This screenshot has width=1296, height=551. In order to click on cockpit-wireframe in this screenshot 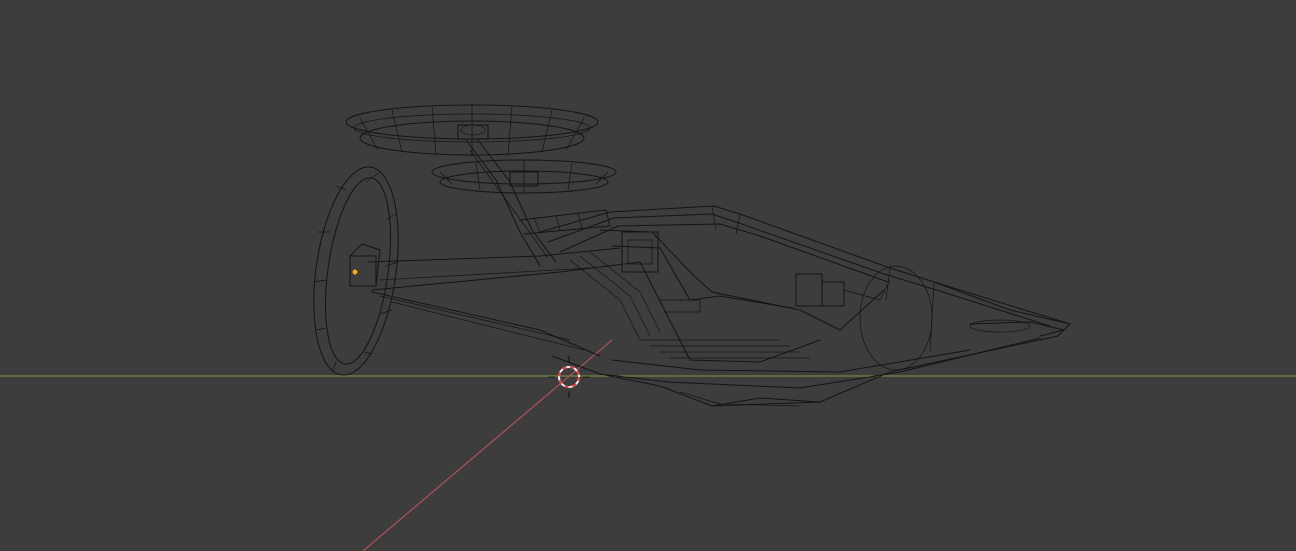, I will do `click(705, 286)`.